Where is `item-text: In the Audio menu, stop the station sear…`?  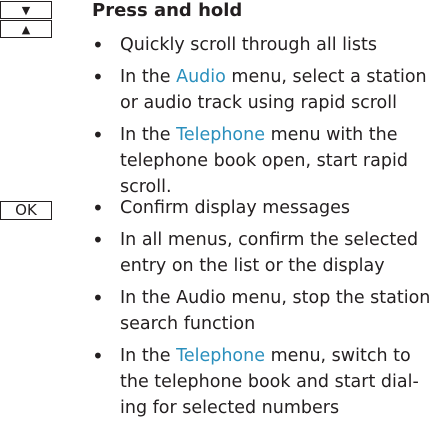
item-text: In the Audio menu, stop the station sear… is located at coordinates (275, 311).